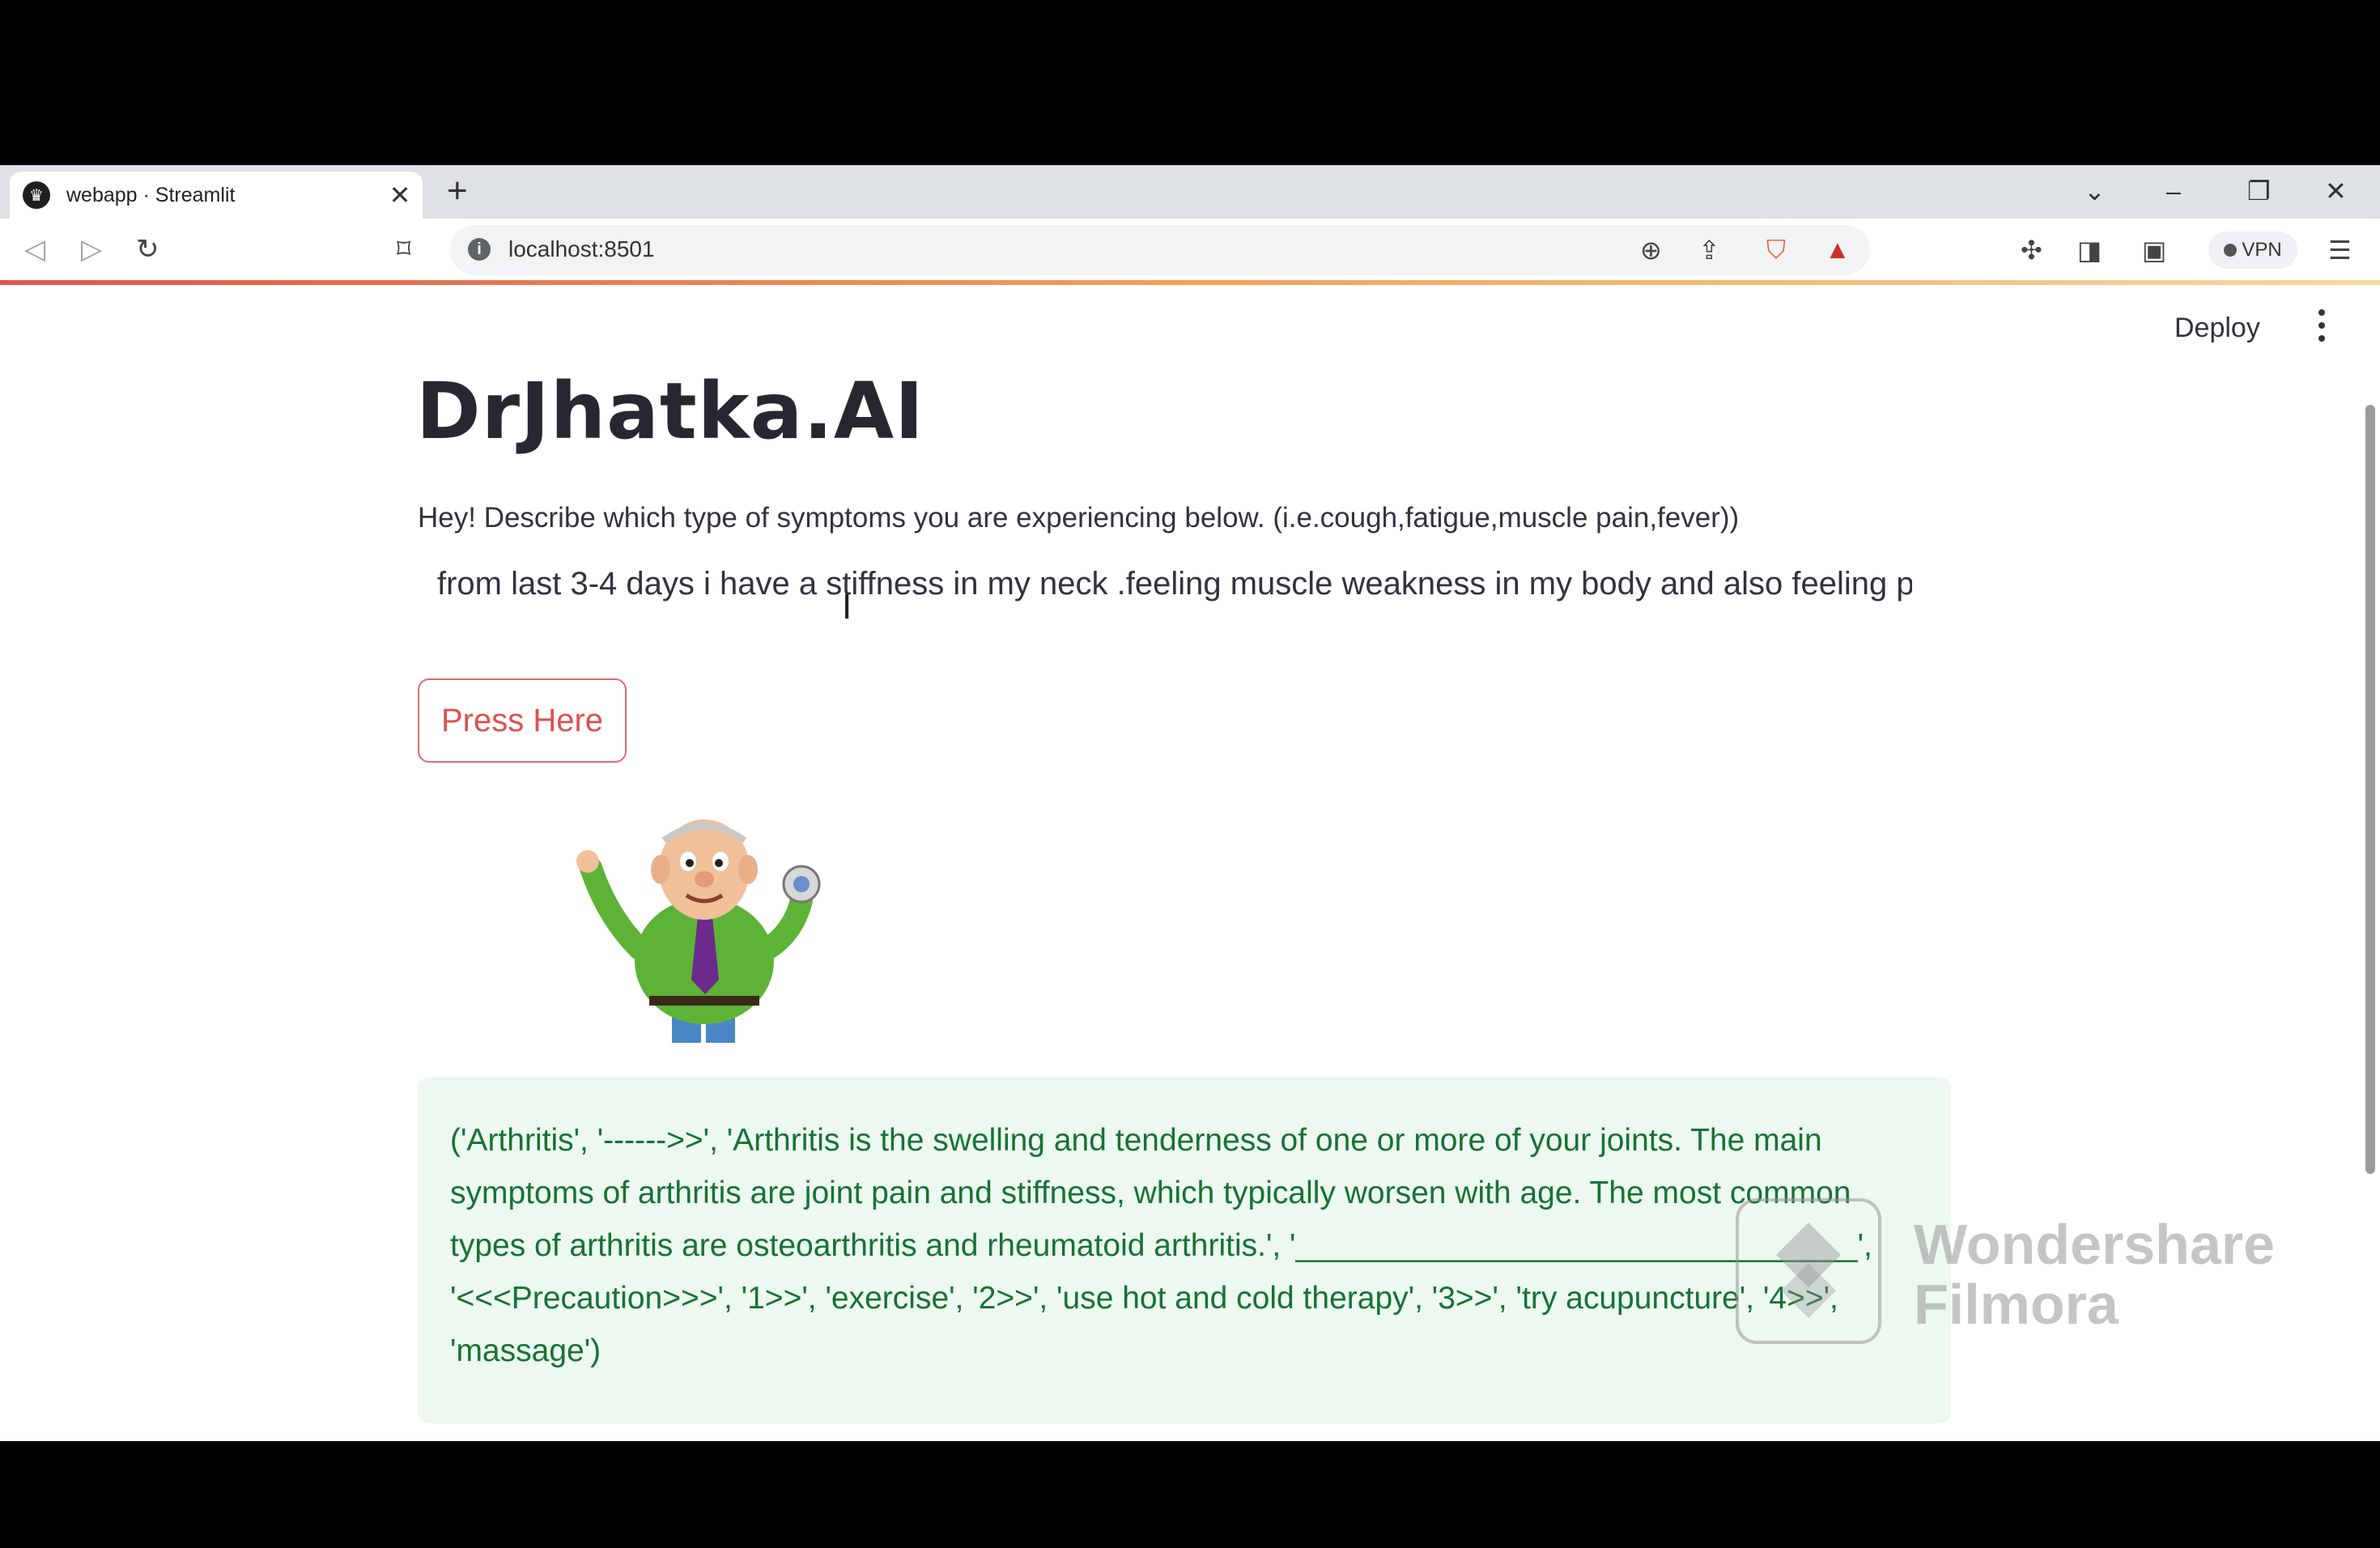  What do you see at coordinates (698, 931) in the screenshot?
I see `doctor-cartoon-image` at bounding box center [698, 931].